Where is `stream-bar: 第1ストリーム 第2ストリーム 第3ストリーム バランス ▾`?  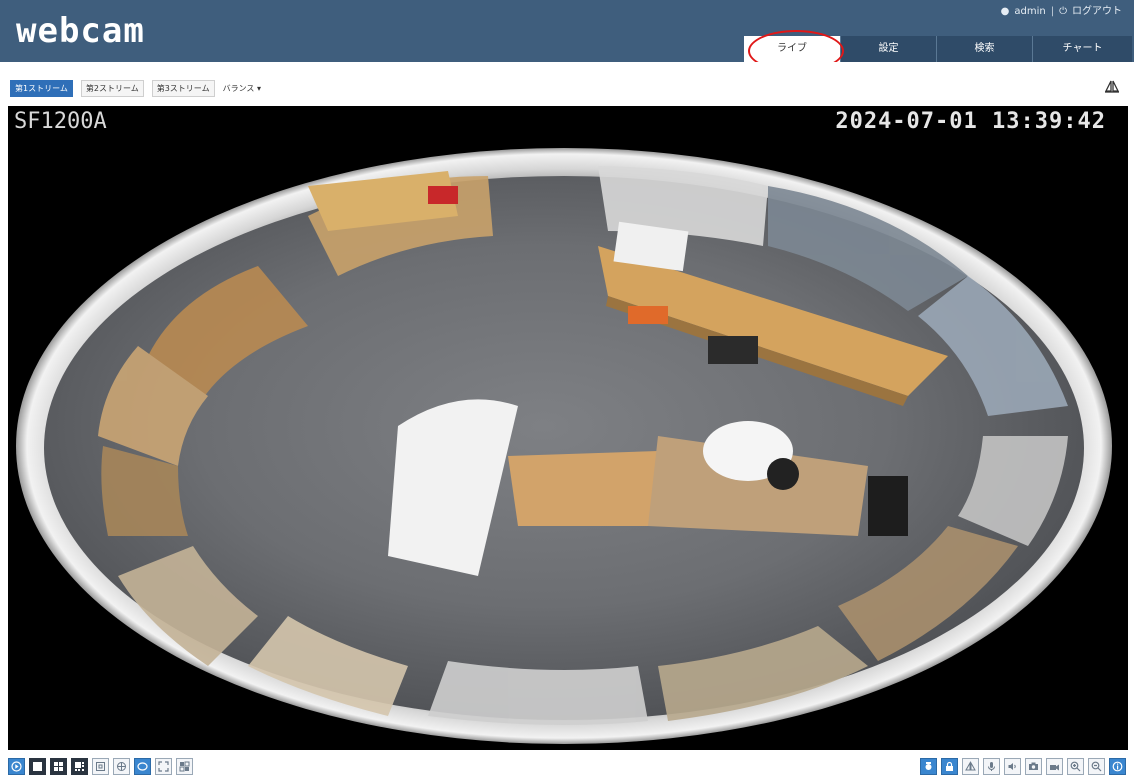 stream-bar: 第1ストリーム 第2ストリーム 第3ストリーム バランス ▾ is located at coordinates (567, 84).